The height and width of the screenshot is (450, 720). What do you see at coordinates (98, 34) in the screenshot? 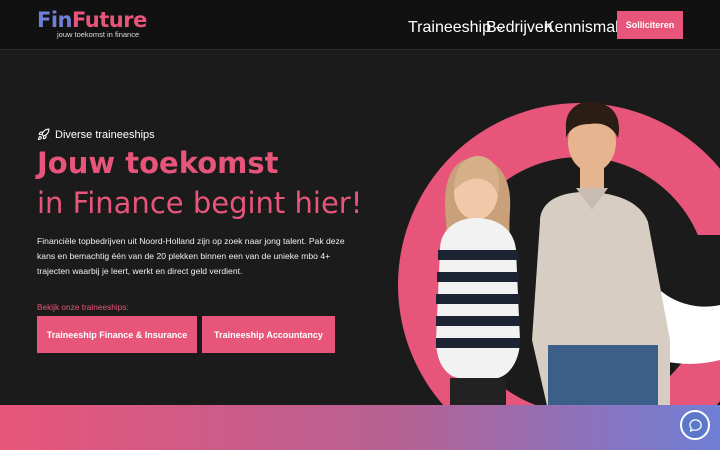
I see `logo-tagline: jouw toekomst in finance` at bounding box center [98, 34].